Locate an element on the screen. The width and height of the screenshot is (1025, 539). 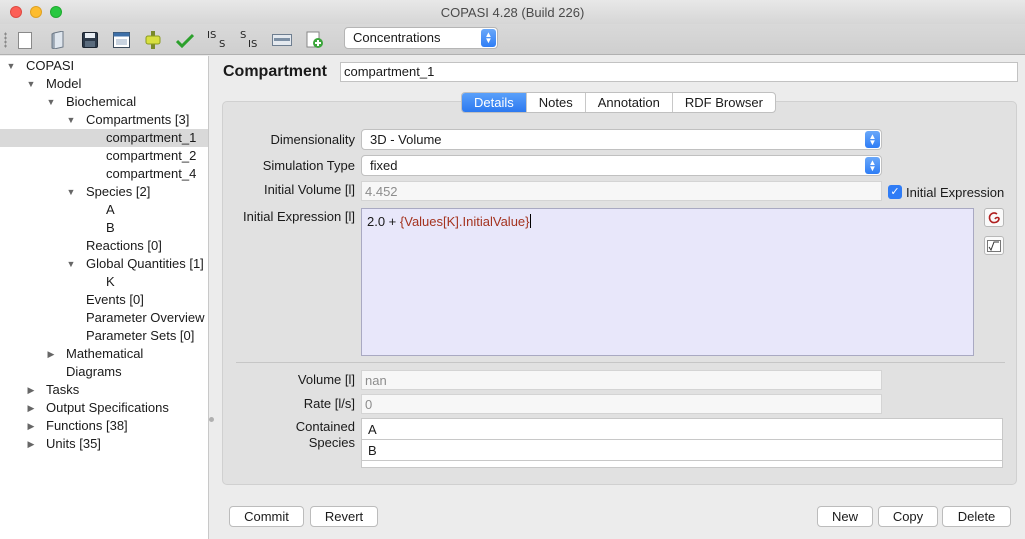
rate-label: Rate [l/s] is located at coordinates (329, 403).